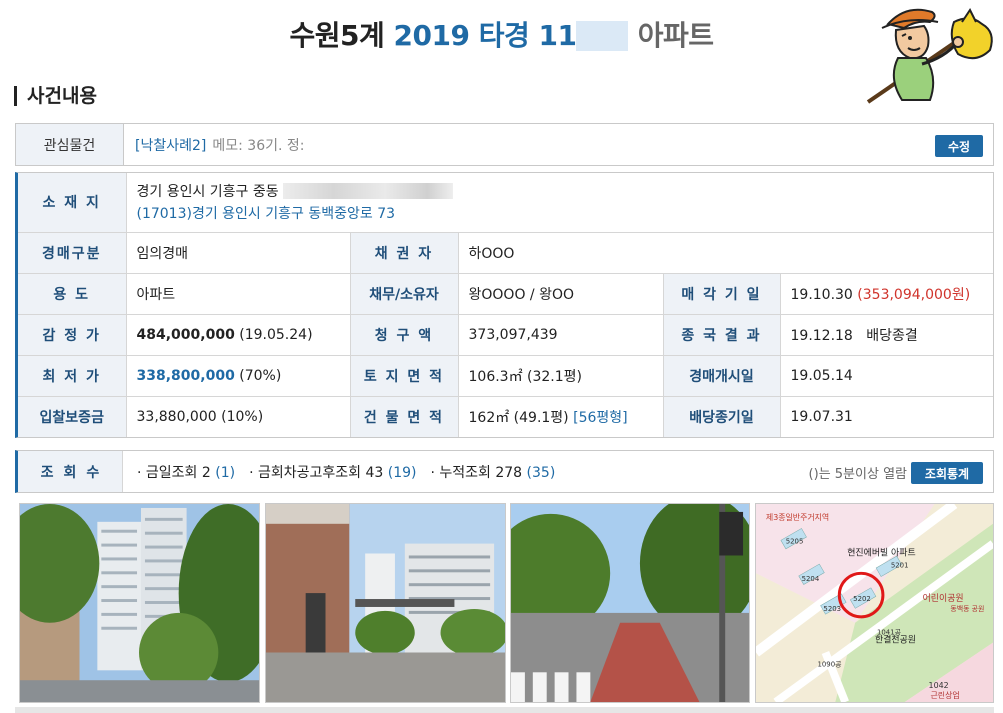  What do you see at coordinates (811, 579) in the screenshot?
I see `map-lot-5204: 5204` at bounding box center [811, 579].